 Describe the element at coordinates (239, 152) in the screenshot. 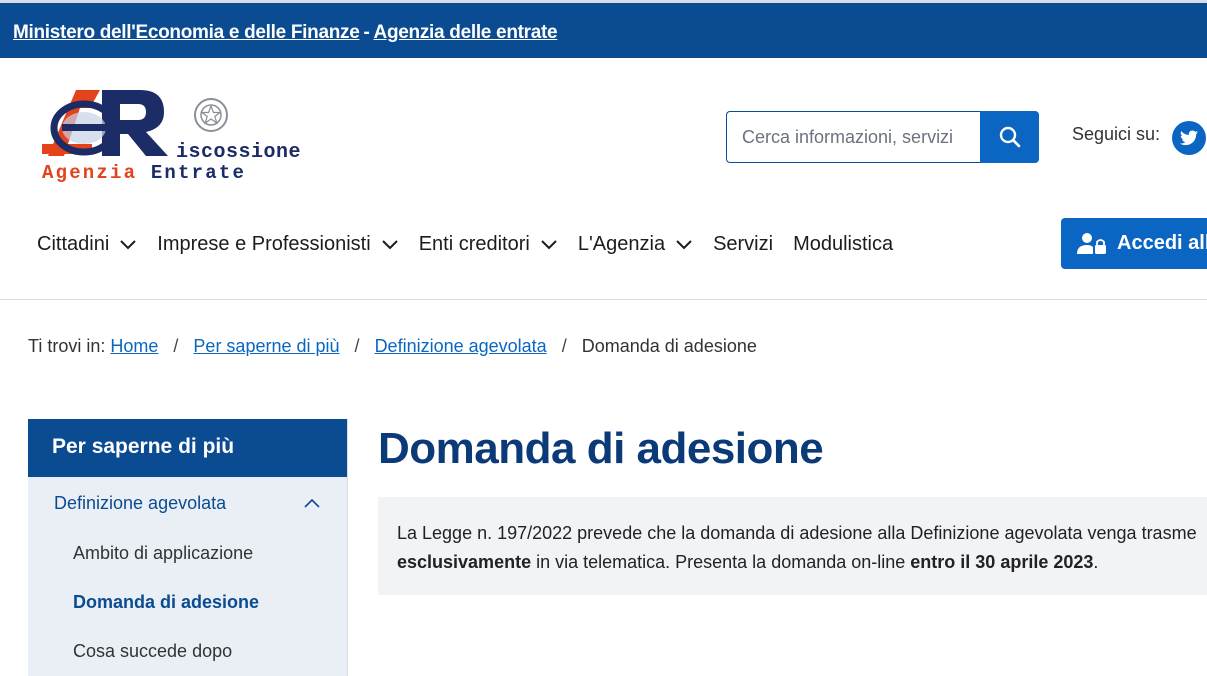

I see `logo-word-riscossione: iscossione` at that location.